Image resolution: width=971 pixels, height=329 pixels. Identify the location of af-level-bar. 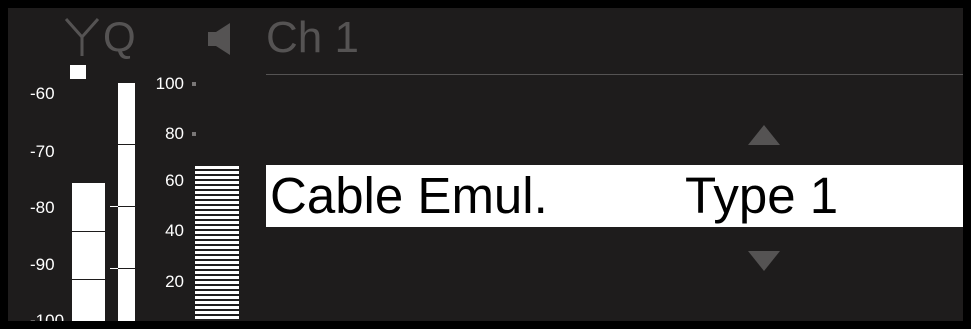
(217, 243).